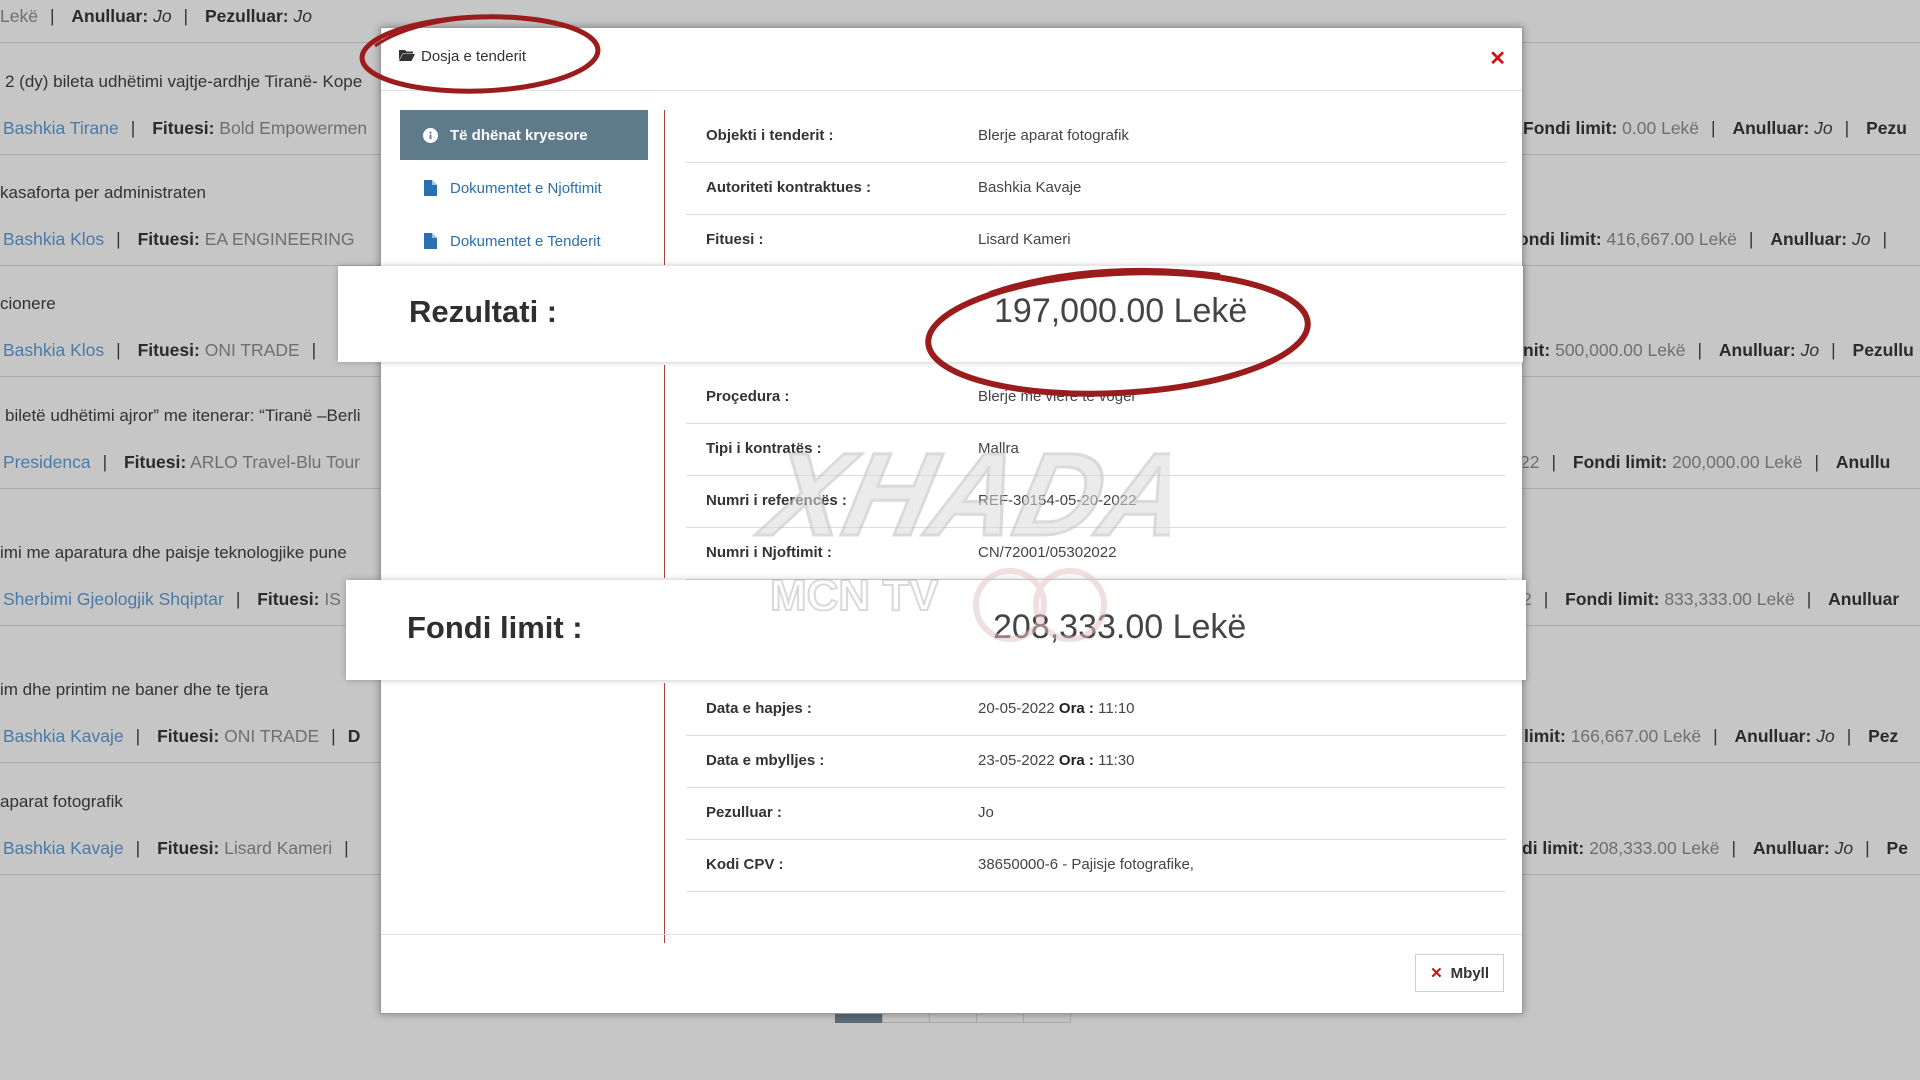 The image size is (1920, 1080). Describe the element at coordinates (1863, 462) in the screenshot. I see `anulluar-label: Anullu` at that location.